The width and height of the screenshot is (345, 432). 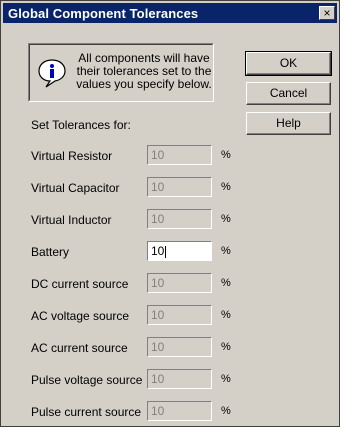 What do you see at coordinates (80, 316) in the screenshot?
I see `row-label-ac-voltage-source: AC voltage source` at bounding box center [80, 316].